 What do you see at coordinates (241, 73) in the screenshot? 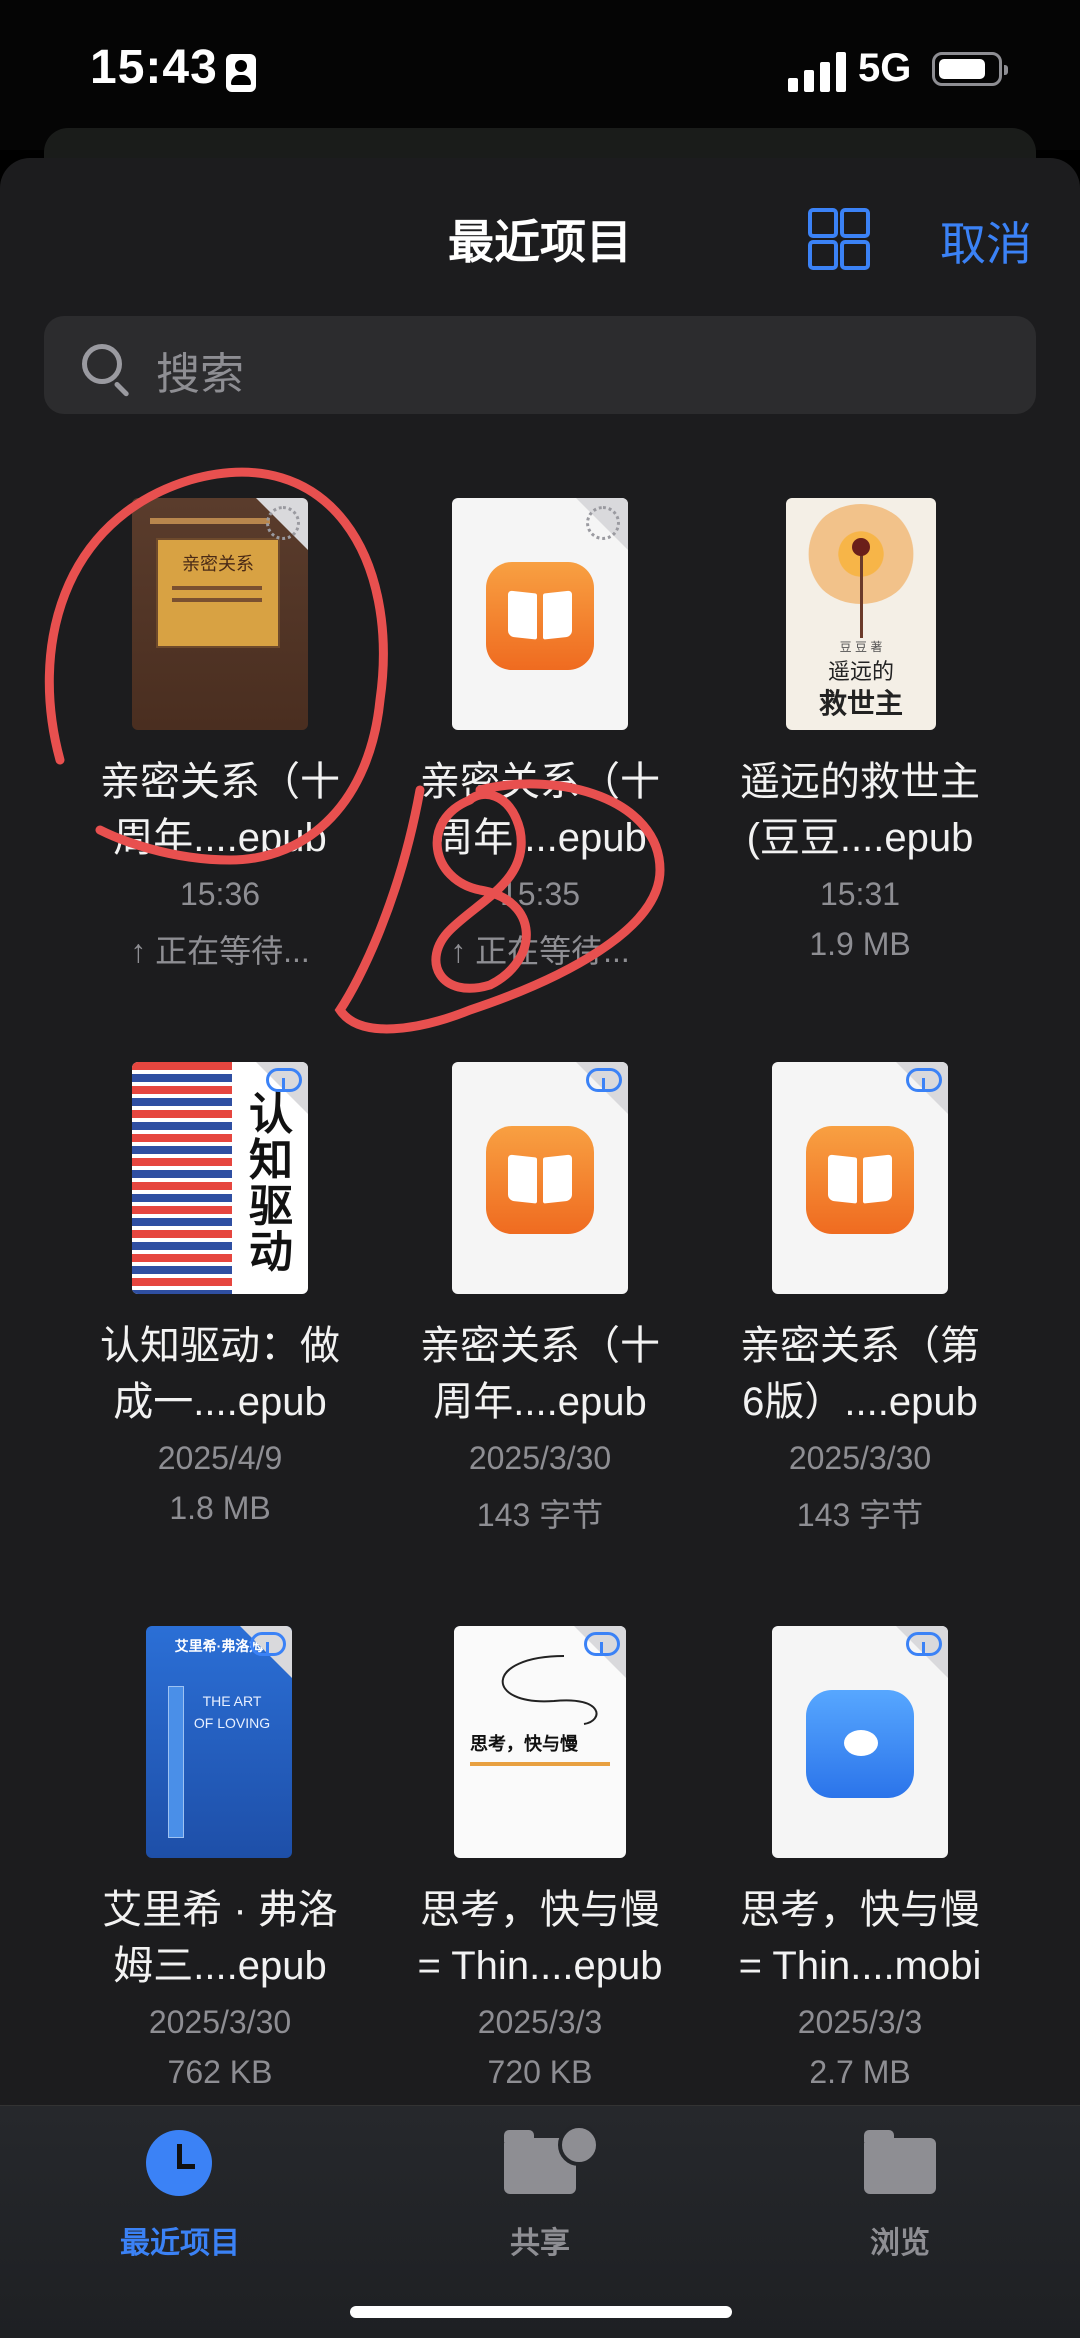
I see `focus-person-icon` at bounding box center [241, 73].